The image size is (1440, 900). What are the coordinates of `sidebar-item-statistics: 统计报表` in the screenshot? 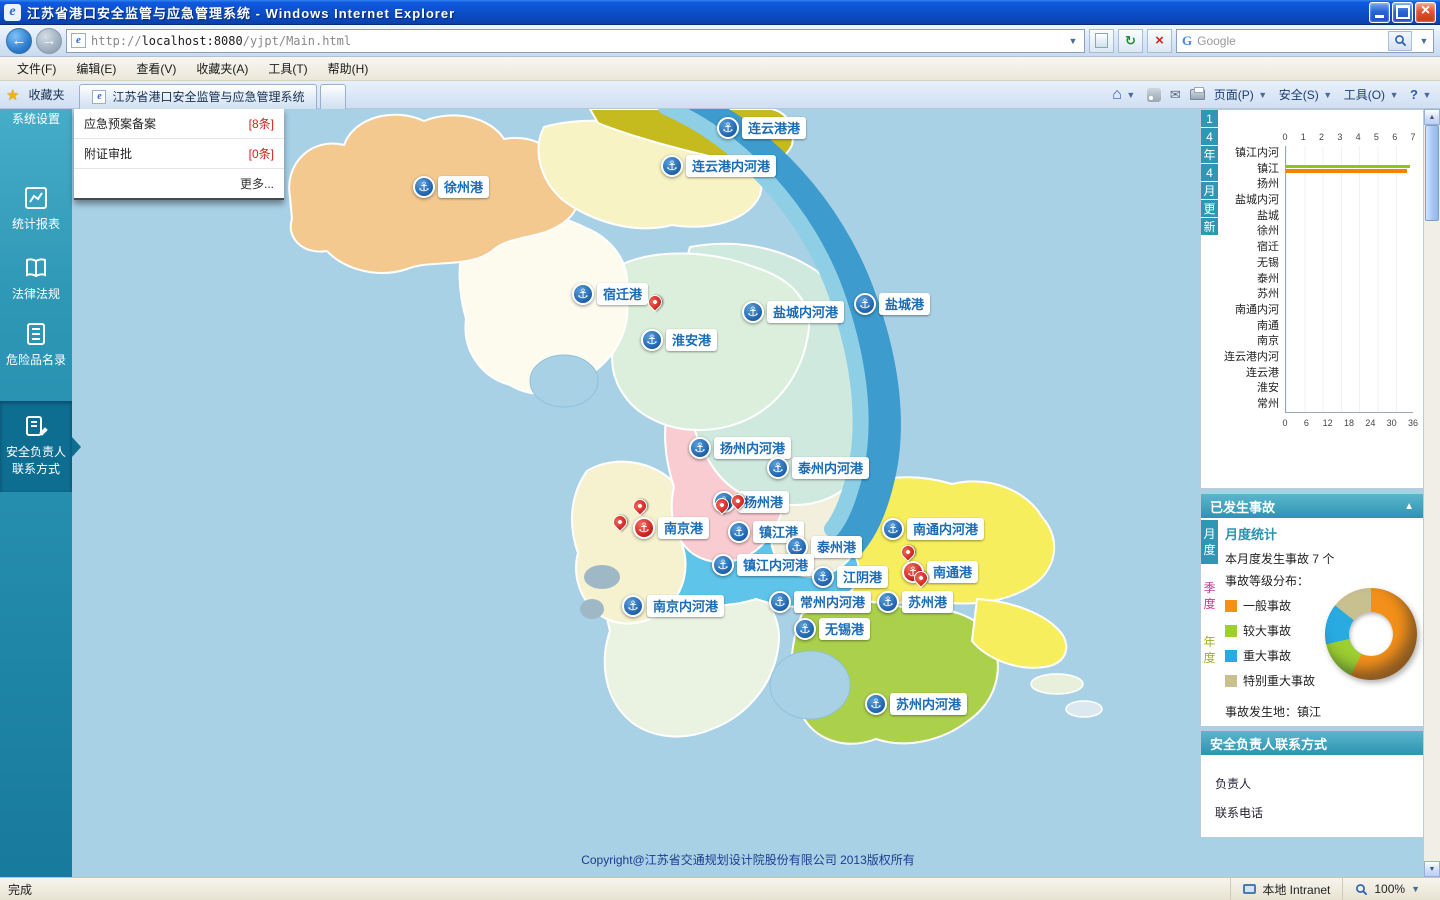 It's located at (36, 209).